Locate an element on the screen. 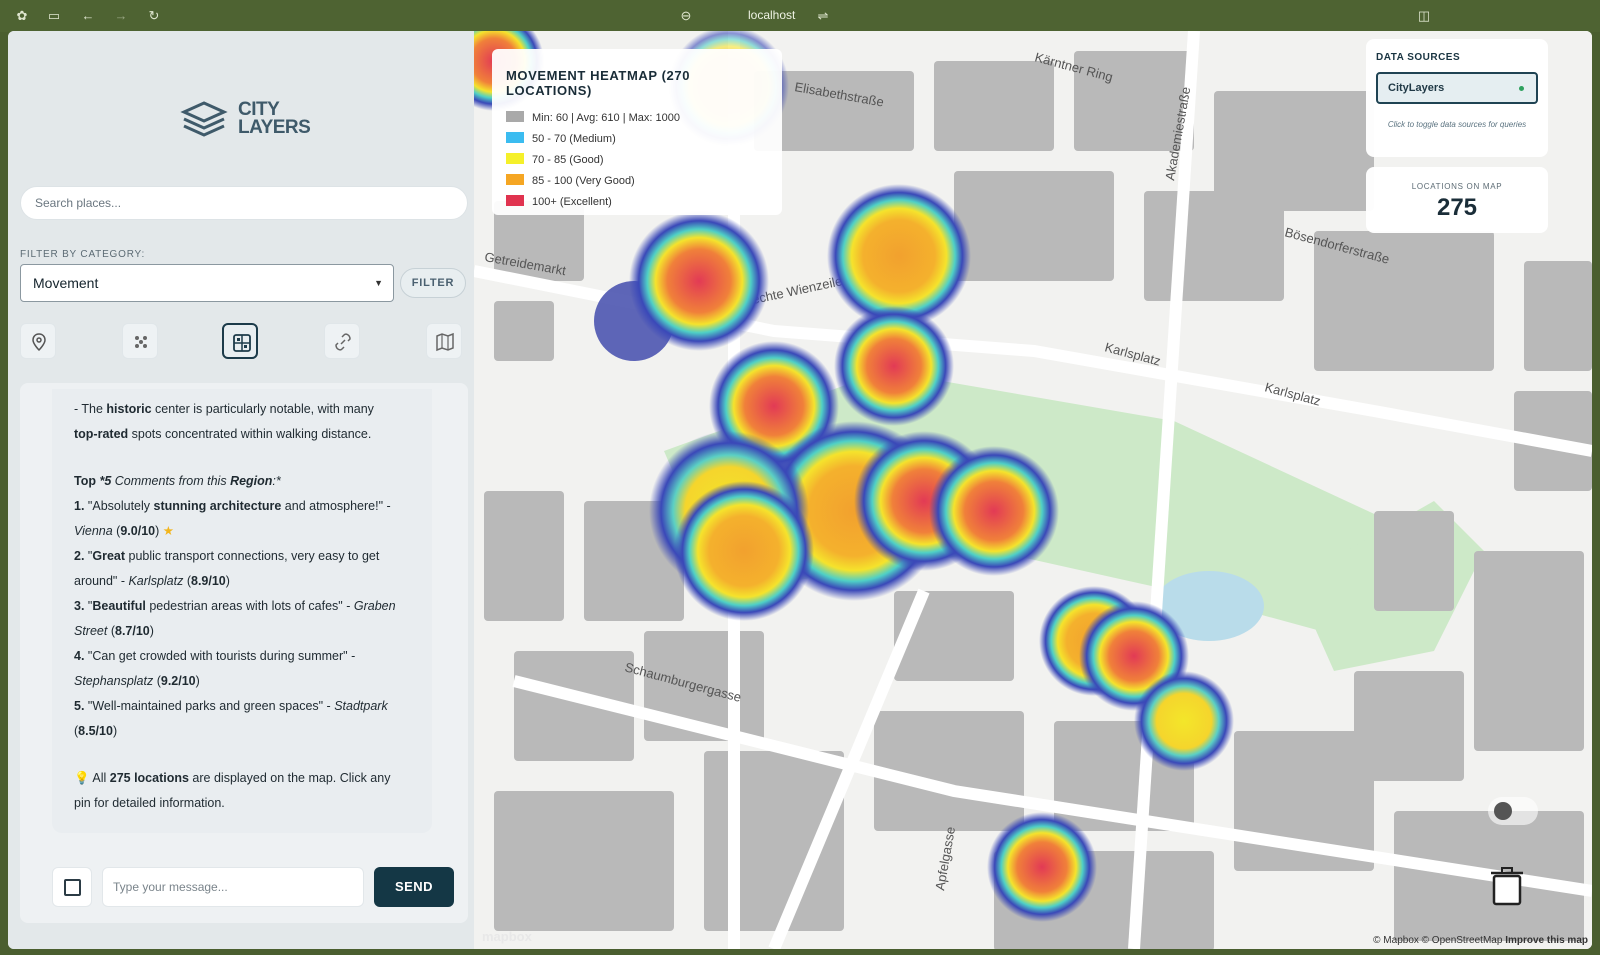 Image resolution: width=1600 pixels, height=955 pixels. settings-sliders-icon: ⇌ is located at coordinates (823, 16).